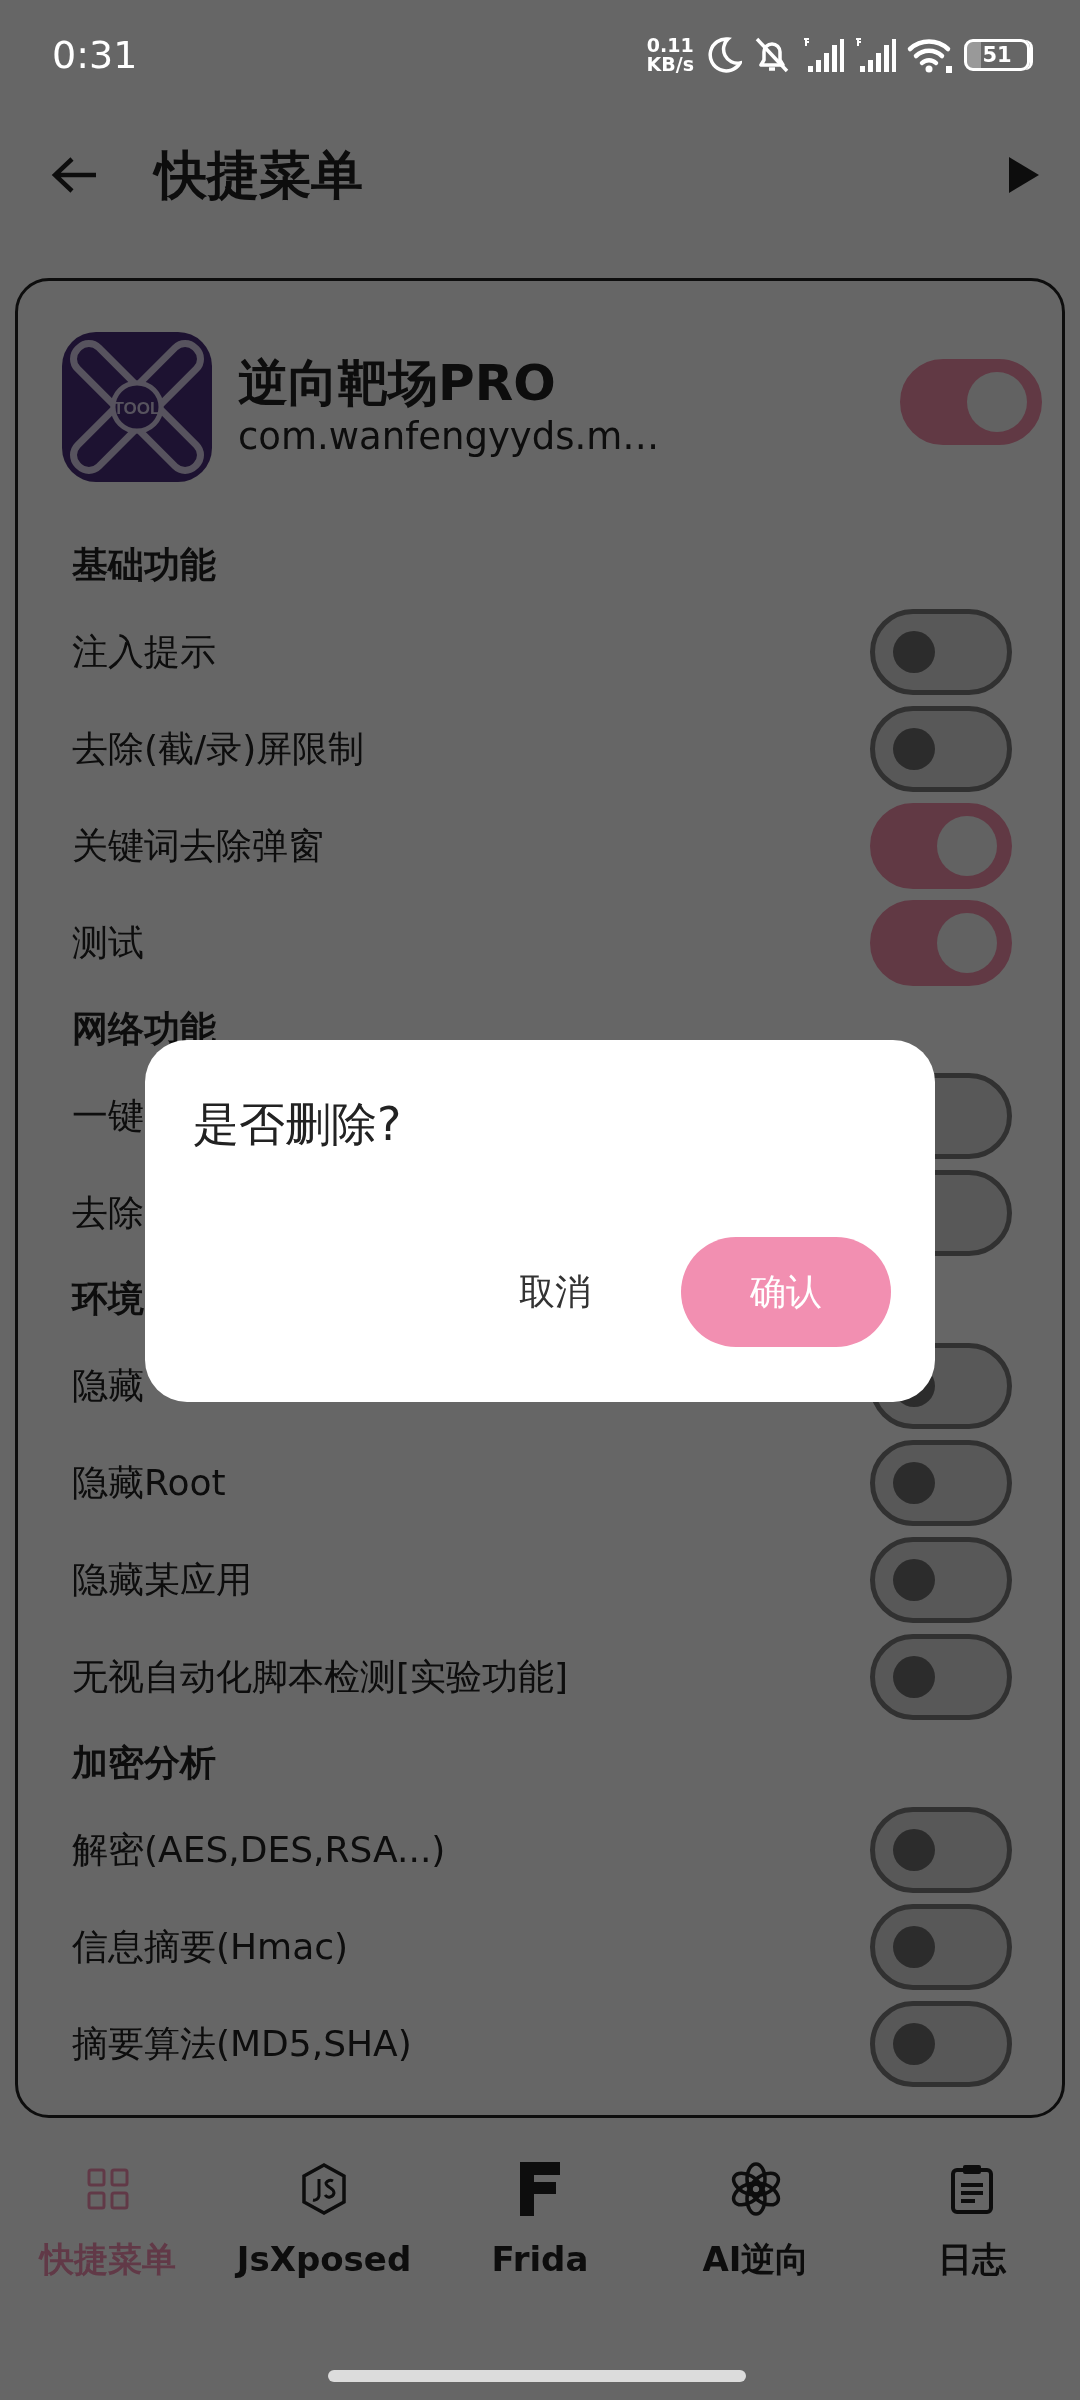  What do you see at coordinates (259, 1849) in the screenshot?
I see `setting-label: 解密(AES,DES,RSA...)` at bounding box center [259, 1849].